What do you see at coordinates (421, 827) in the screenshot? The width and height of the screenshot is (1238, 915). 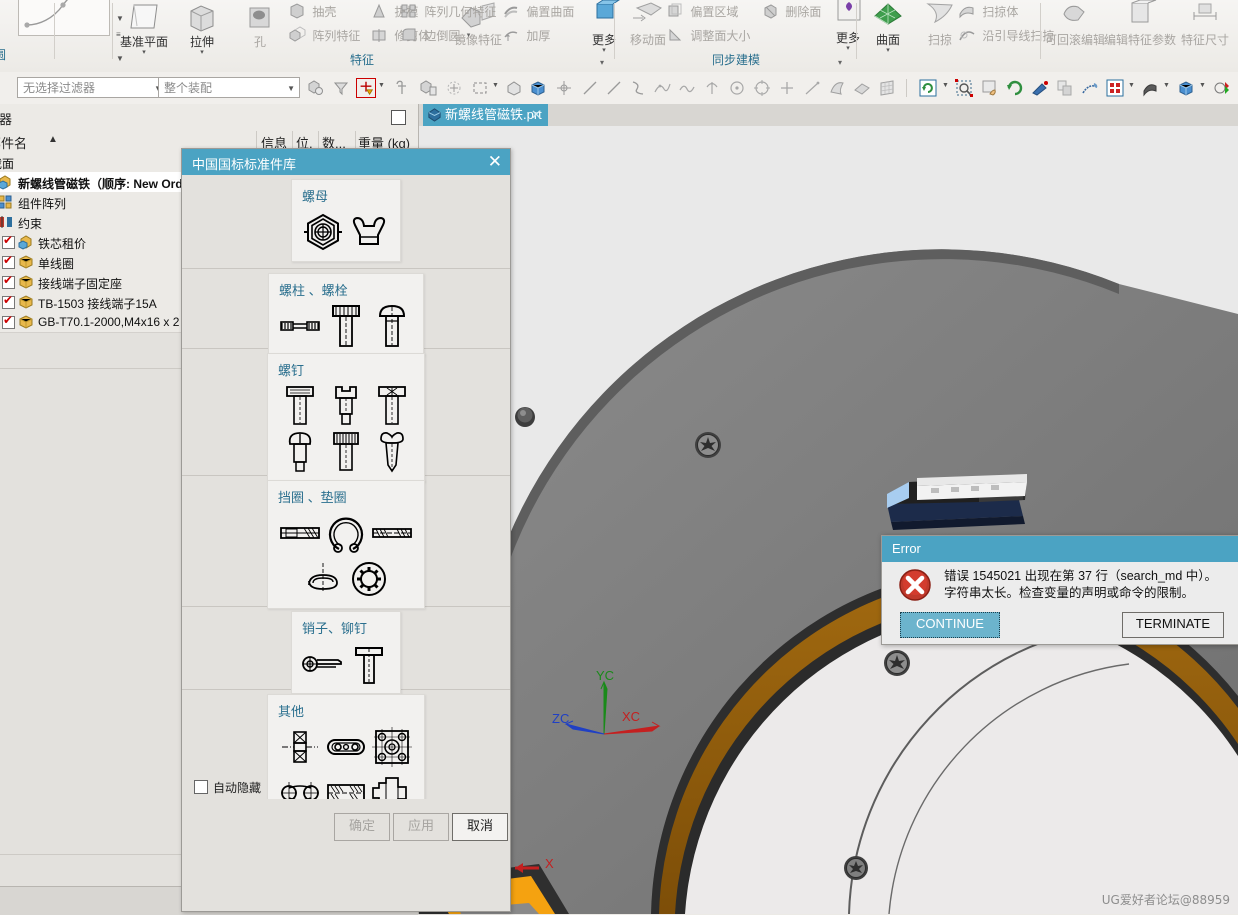 I see `apply-button: 应用` at bounding box center [421, 827].